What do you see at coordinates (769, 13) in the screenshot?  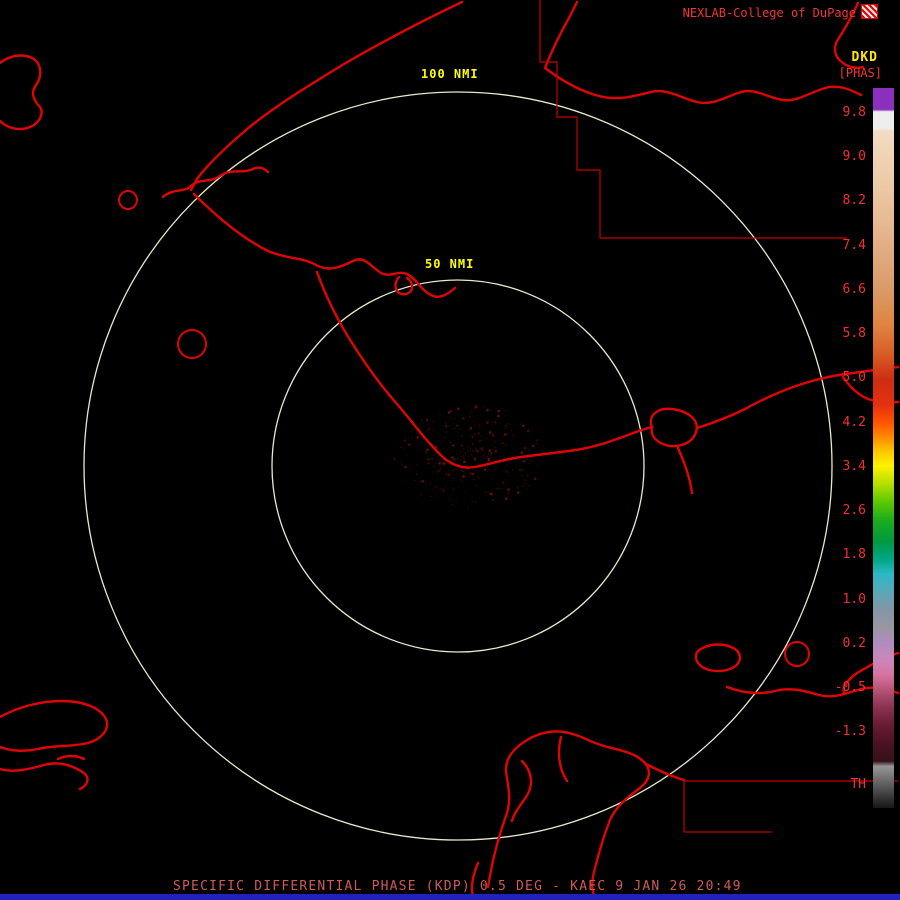 I see `nexlab-brand-text: NEXLAB-College of DuPage` at bounding box center [769, 13].